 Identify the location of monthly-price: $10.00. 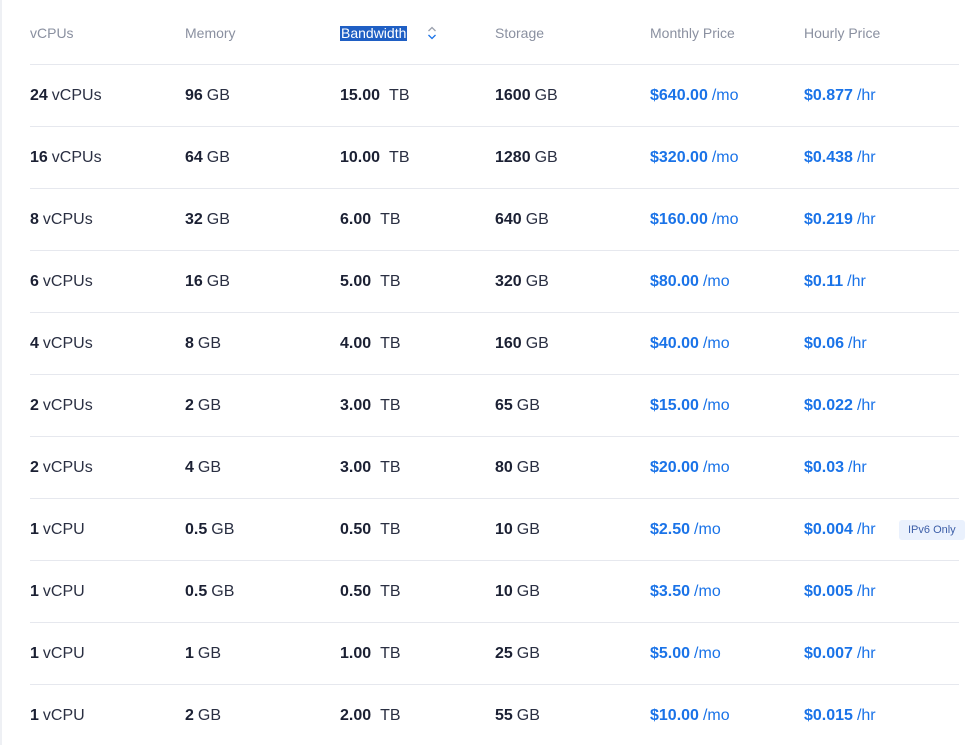
(674, 715).